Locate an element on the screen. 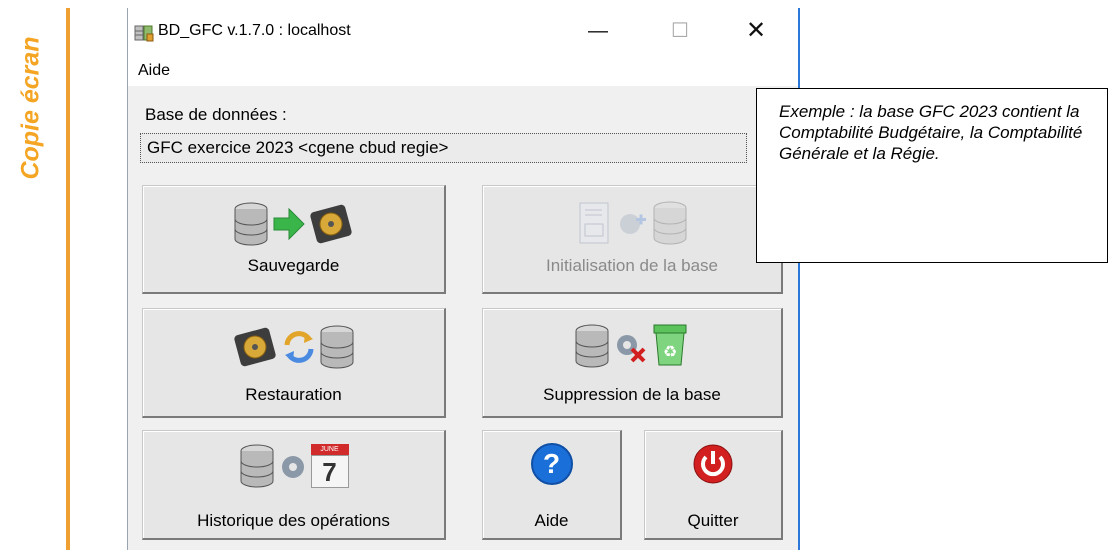 Image resolution: width=1108 pixels, height=550 pixels. window-title: BD_GFC v.1.7.0 : localhost is located at coordinates (254, 30).